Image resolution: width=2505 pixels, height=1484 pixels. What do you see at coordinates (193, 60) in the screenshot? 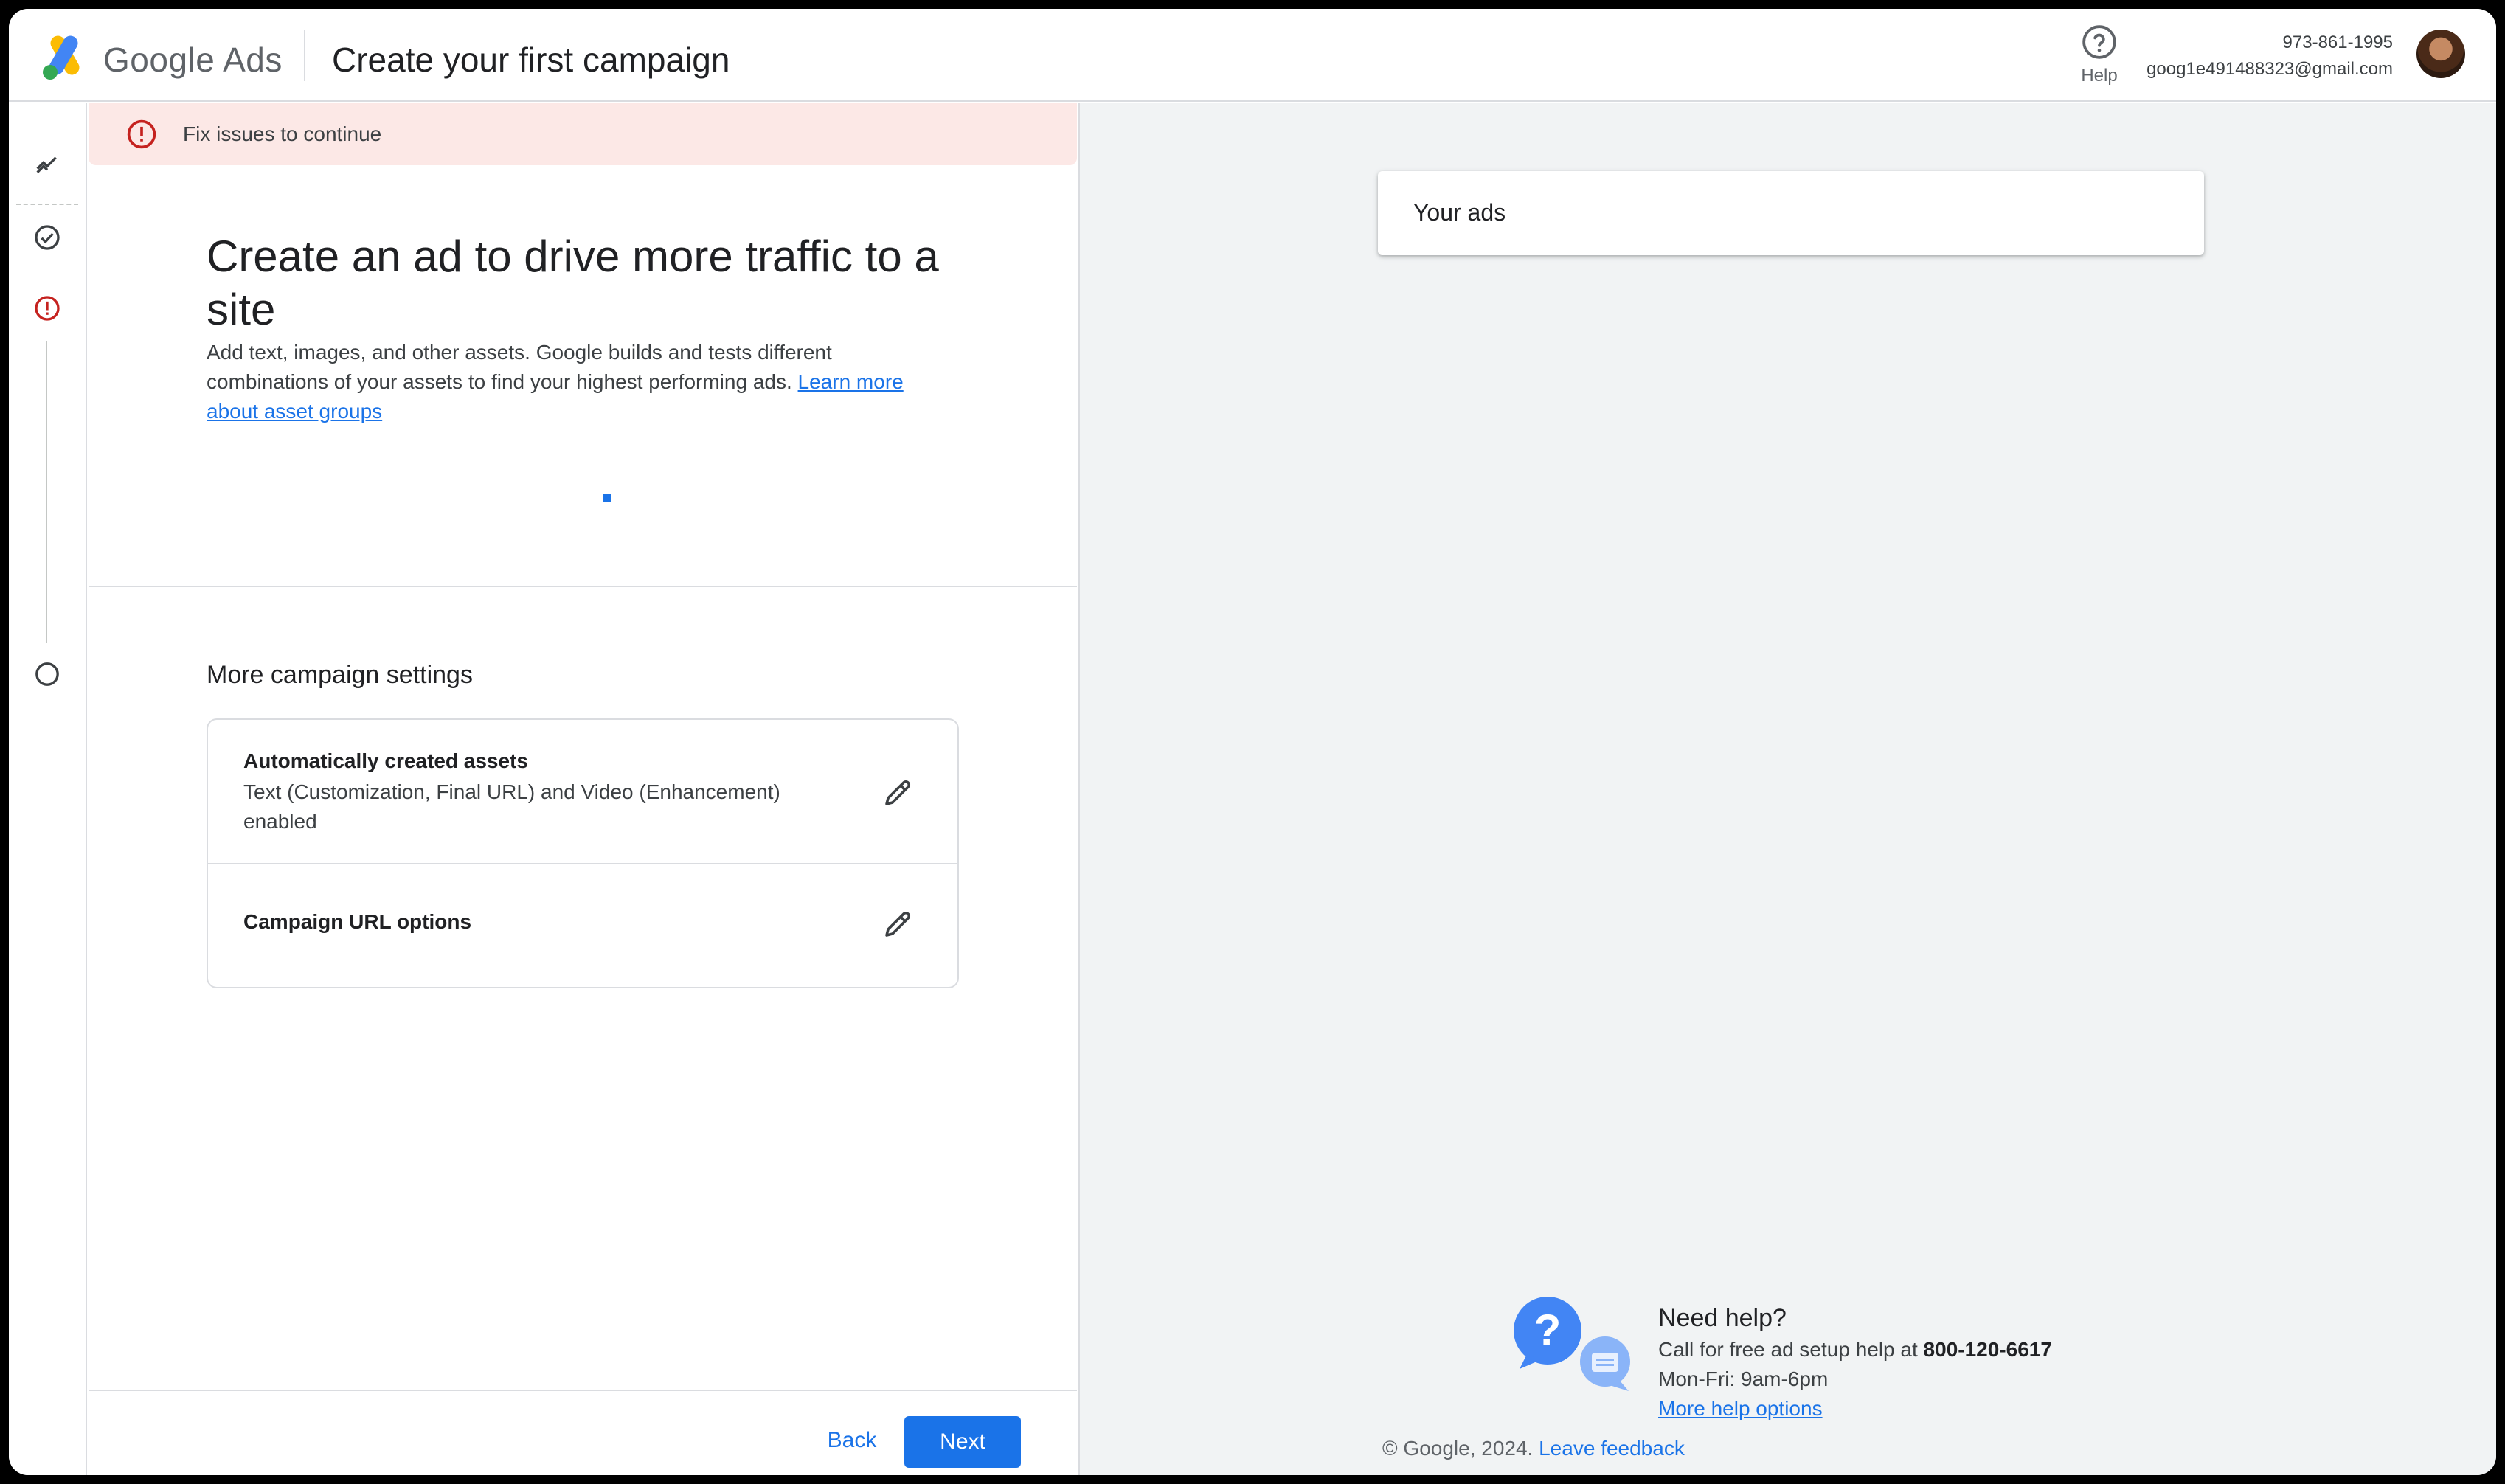
I see `brand-name: Google Ads` at bounding box center [193, 60].